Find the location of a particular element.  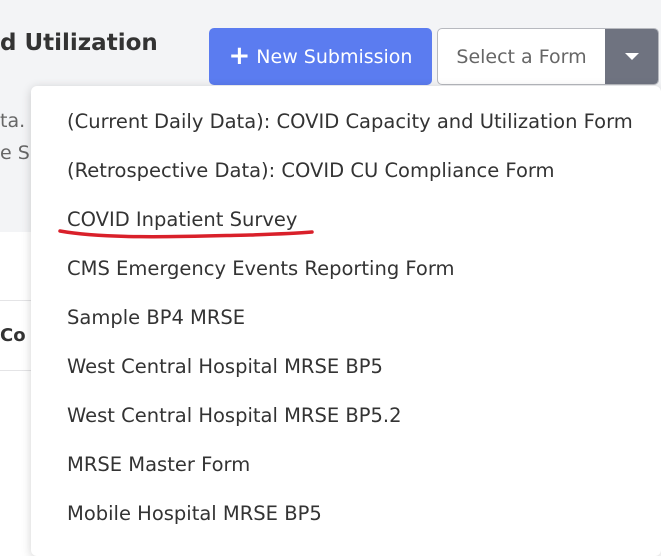

dropdown-item-west-central-bp5-2: West Central Hospital MRSE BP5.2 is located at coordinates (234, 416).